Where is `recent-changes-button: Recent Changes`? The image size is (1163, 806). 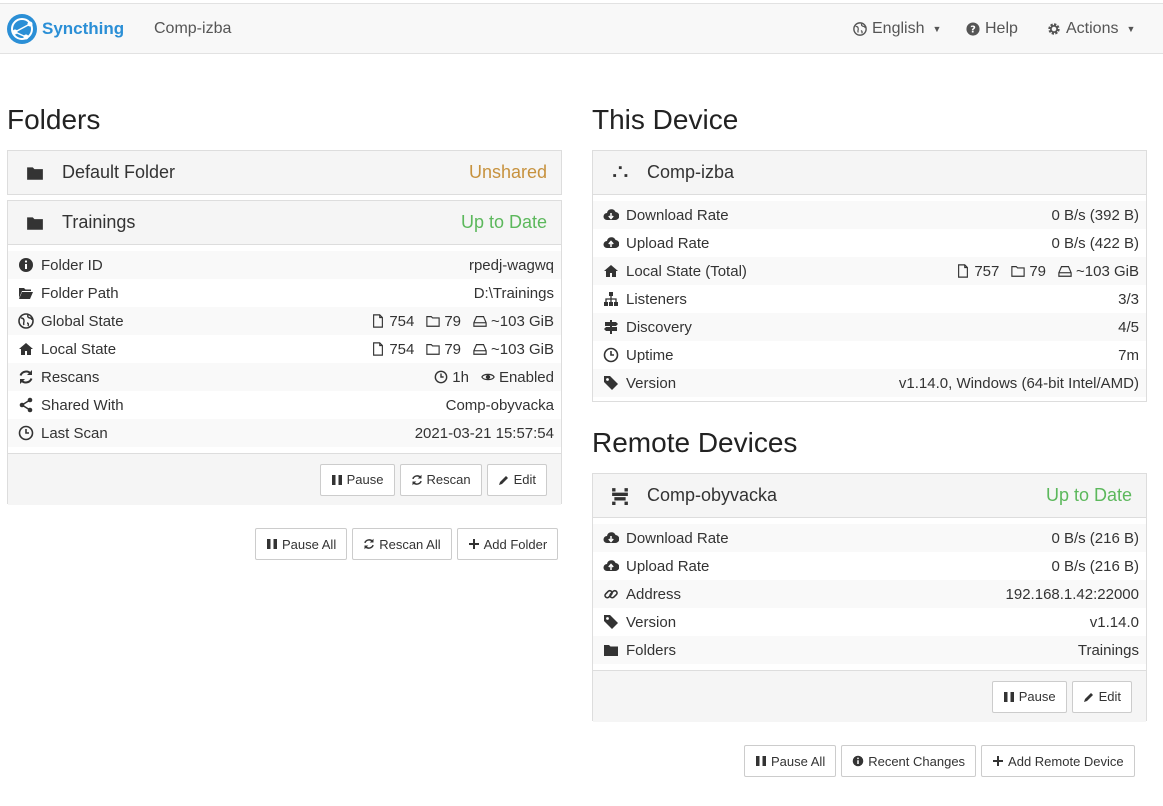
recent-changes-button: Recent Changes is located at coordinates (909, 761).